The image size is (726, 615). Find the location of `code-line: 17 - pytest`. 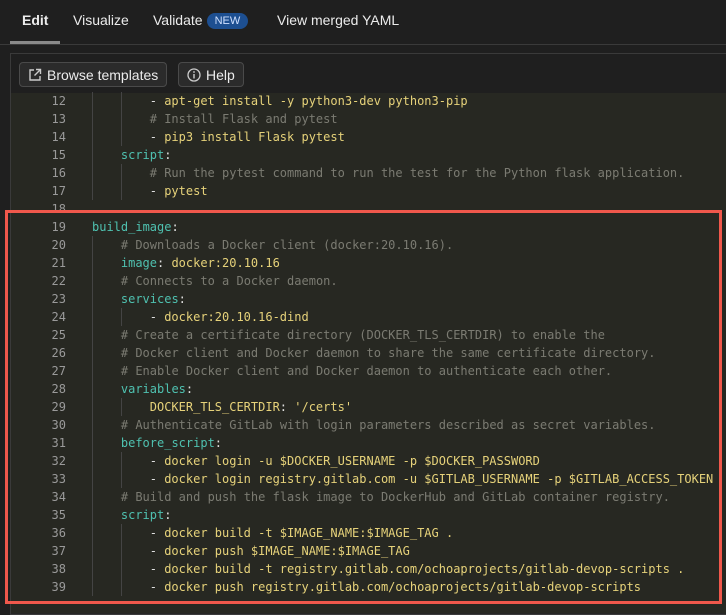

code-line: 17 - pytest is located at coordinates (368, 191).